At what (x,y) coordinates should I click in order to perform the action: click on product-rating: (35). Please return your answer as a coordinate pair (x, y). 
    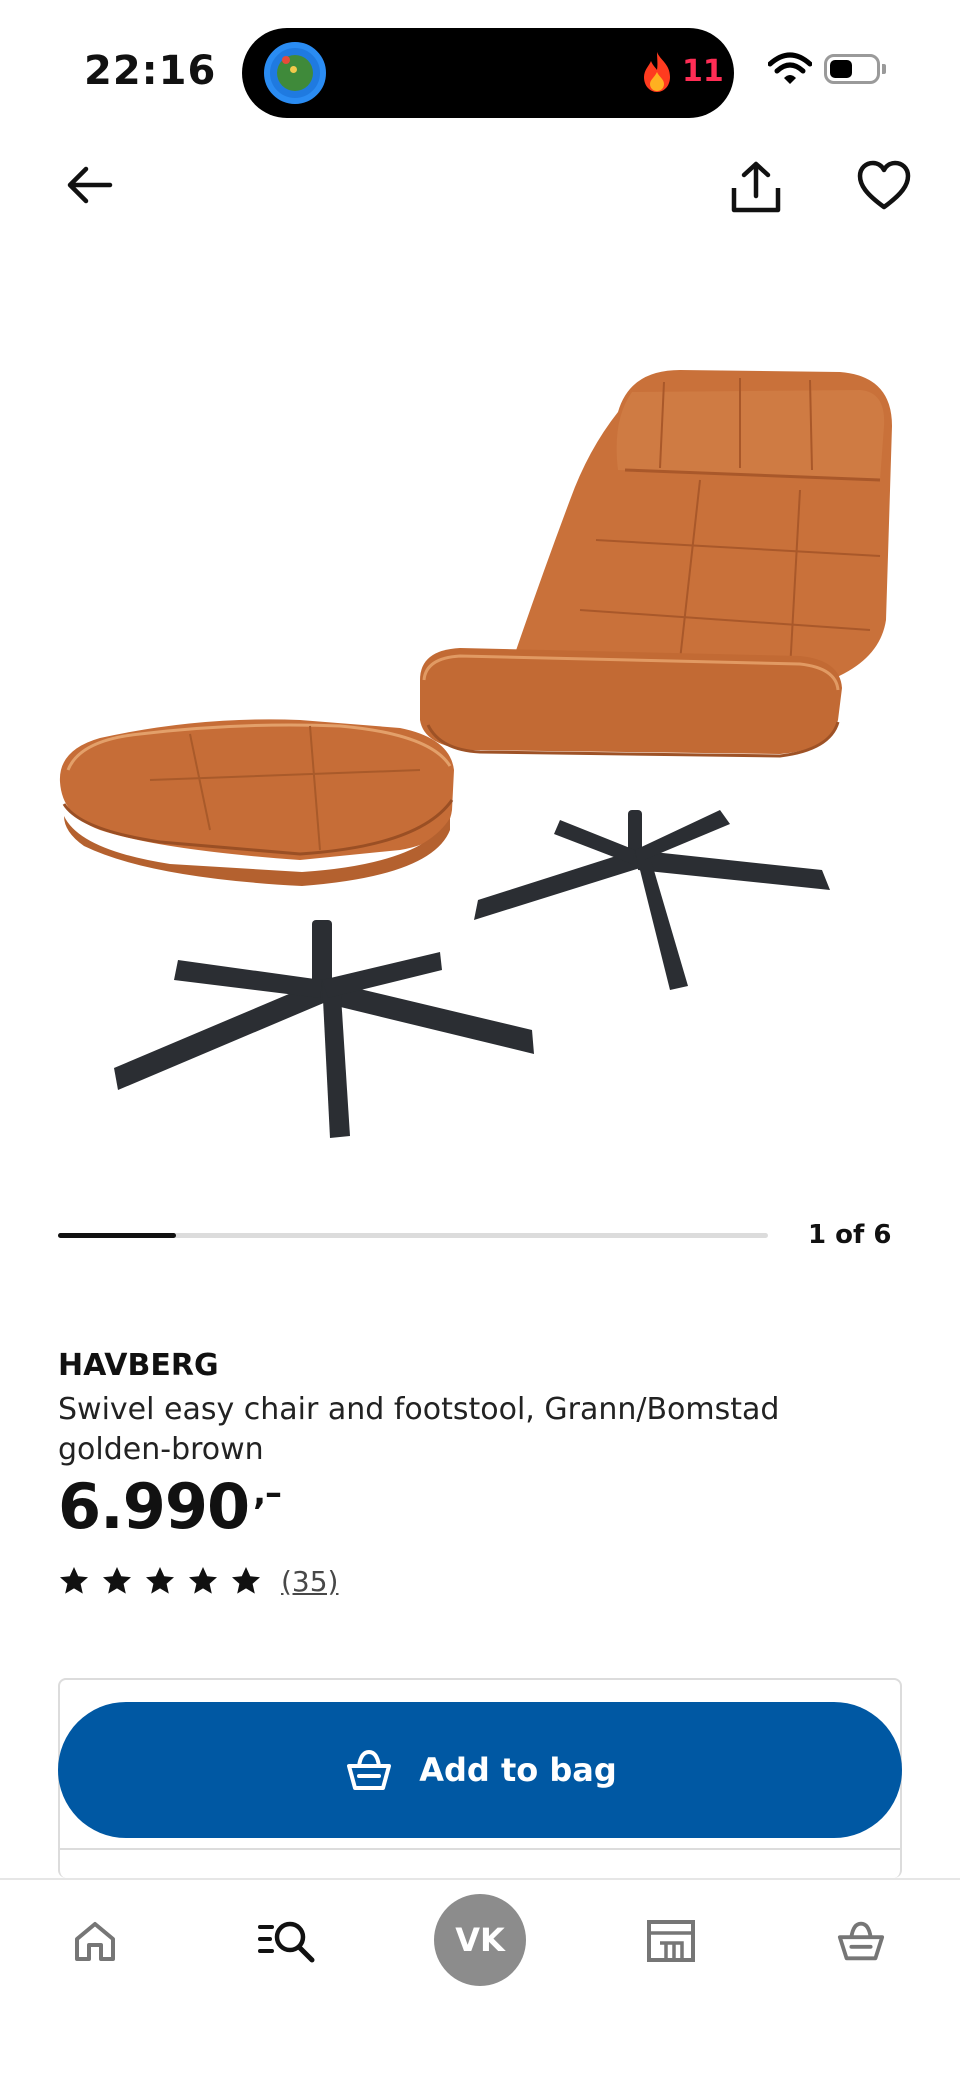
    Looking at the image, I should click on (198, 1581).